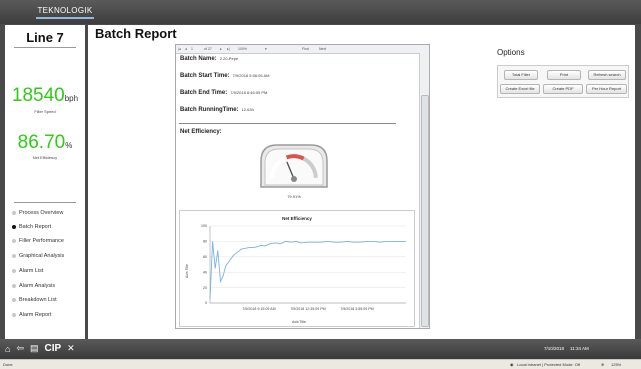  I want to click on zoom-select: 100%, so click(242, 49).